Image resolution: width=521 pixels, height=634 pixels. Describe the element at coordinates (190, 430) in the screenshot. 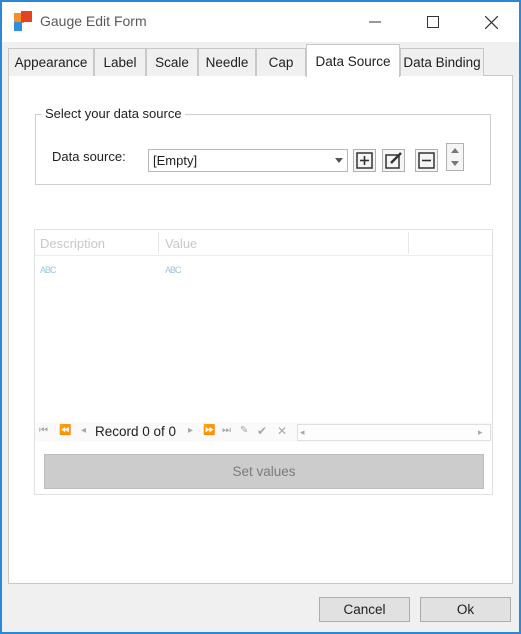

I see `next-record-icon: ▸` at that location.